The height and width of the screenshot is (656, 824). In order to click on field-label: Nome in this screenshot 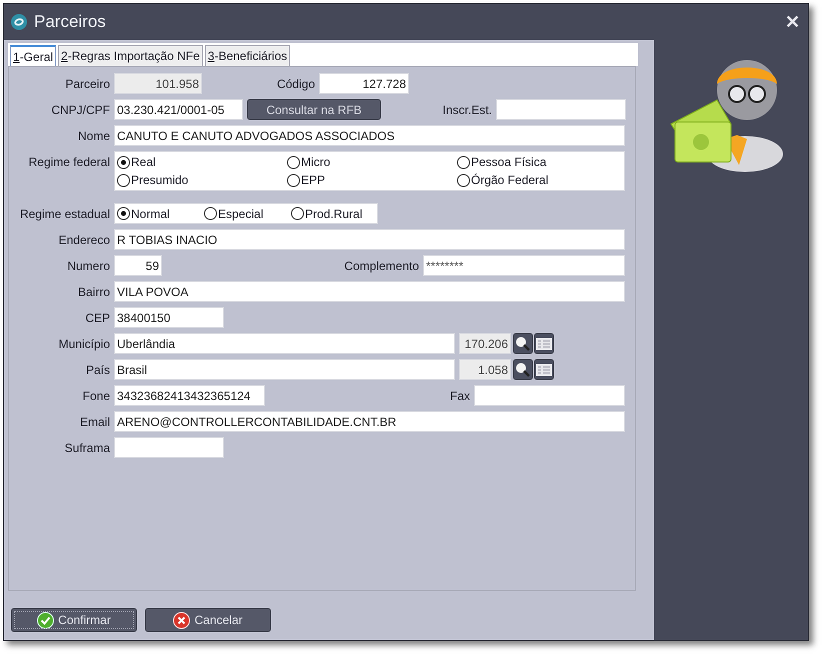, I will do `click(93, 136)`.